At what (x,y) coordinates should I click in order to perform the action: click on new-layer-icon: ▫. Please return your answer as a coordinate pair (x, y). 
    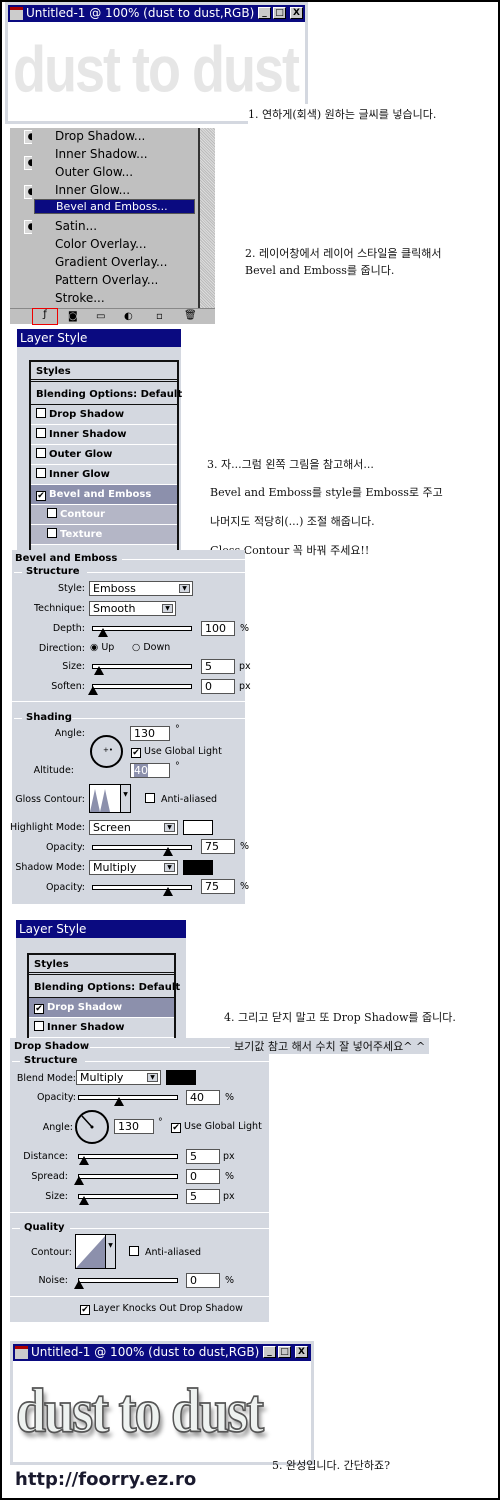
    Looking at the image, I should click on (159, 316).